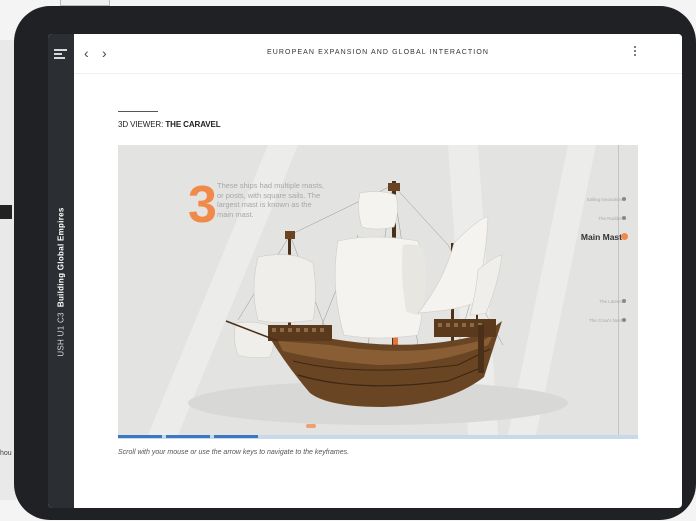 This screenshot has height=521, width=696. What do you see at coordinates (610, 301) in the screenshot?
I see `keyframe-label-lateen: The Lateen` at bounding box center [610, 301].